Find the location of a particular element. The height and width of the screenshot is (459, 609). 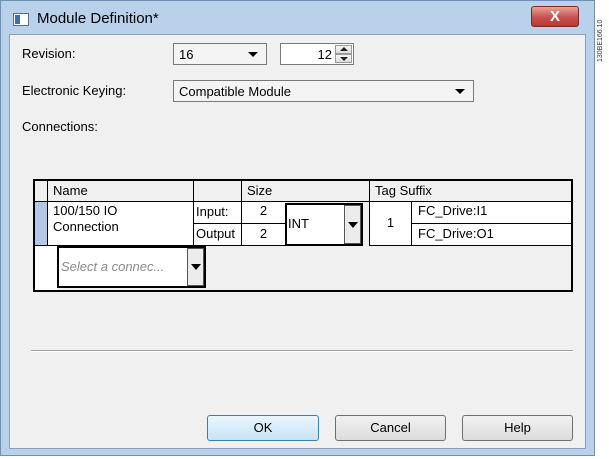

data-type-value: INT is located at coordinates (298, 223).